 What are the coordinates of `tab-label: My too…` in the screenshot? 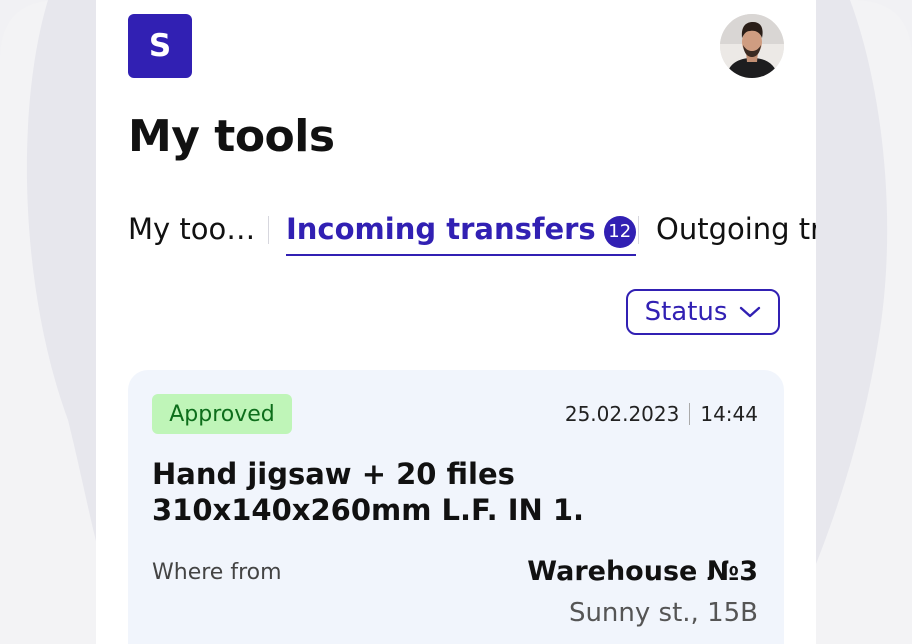 It's located at (192, 229).